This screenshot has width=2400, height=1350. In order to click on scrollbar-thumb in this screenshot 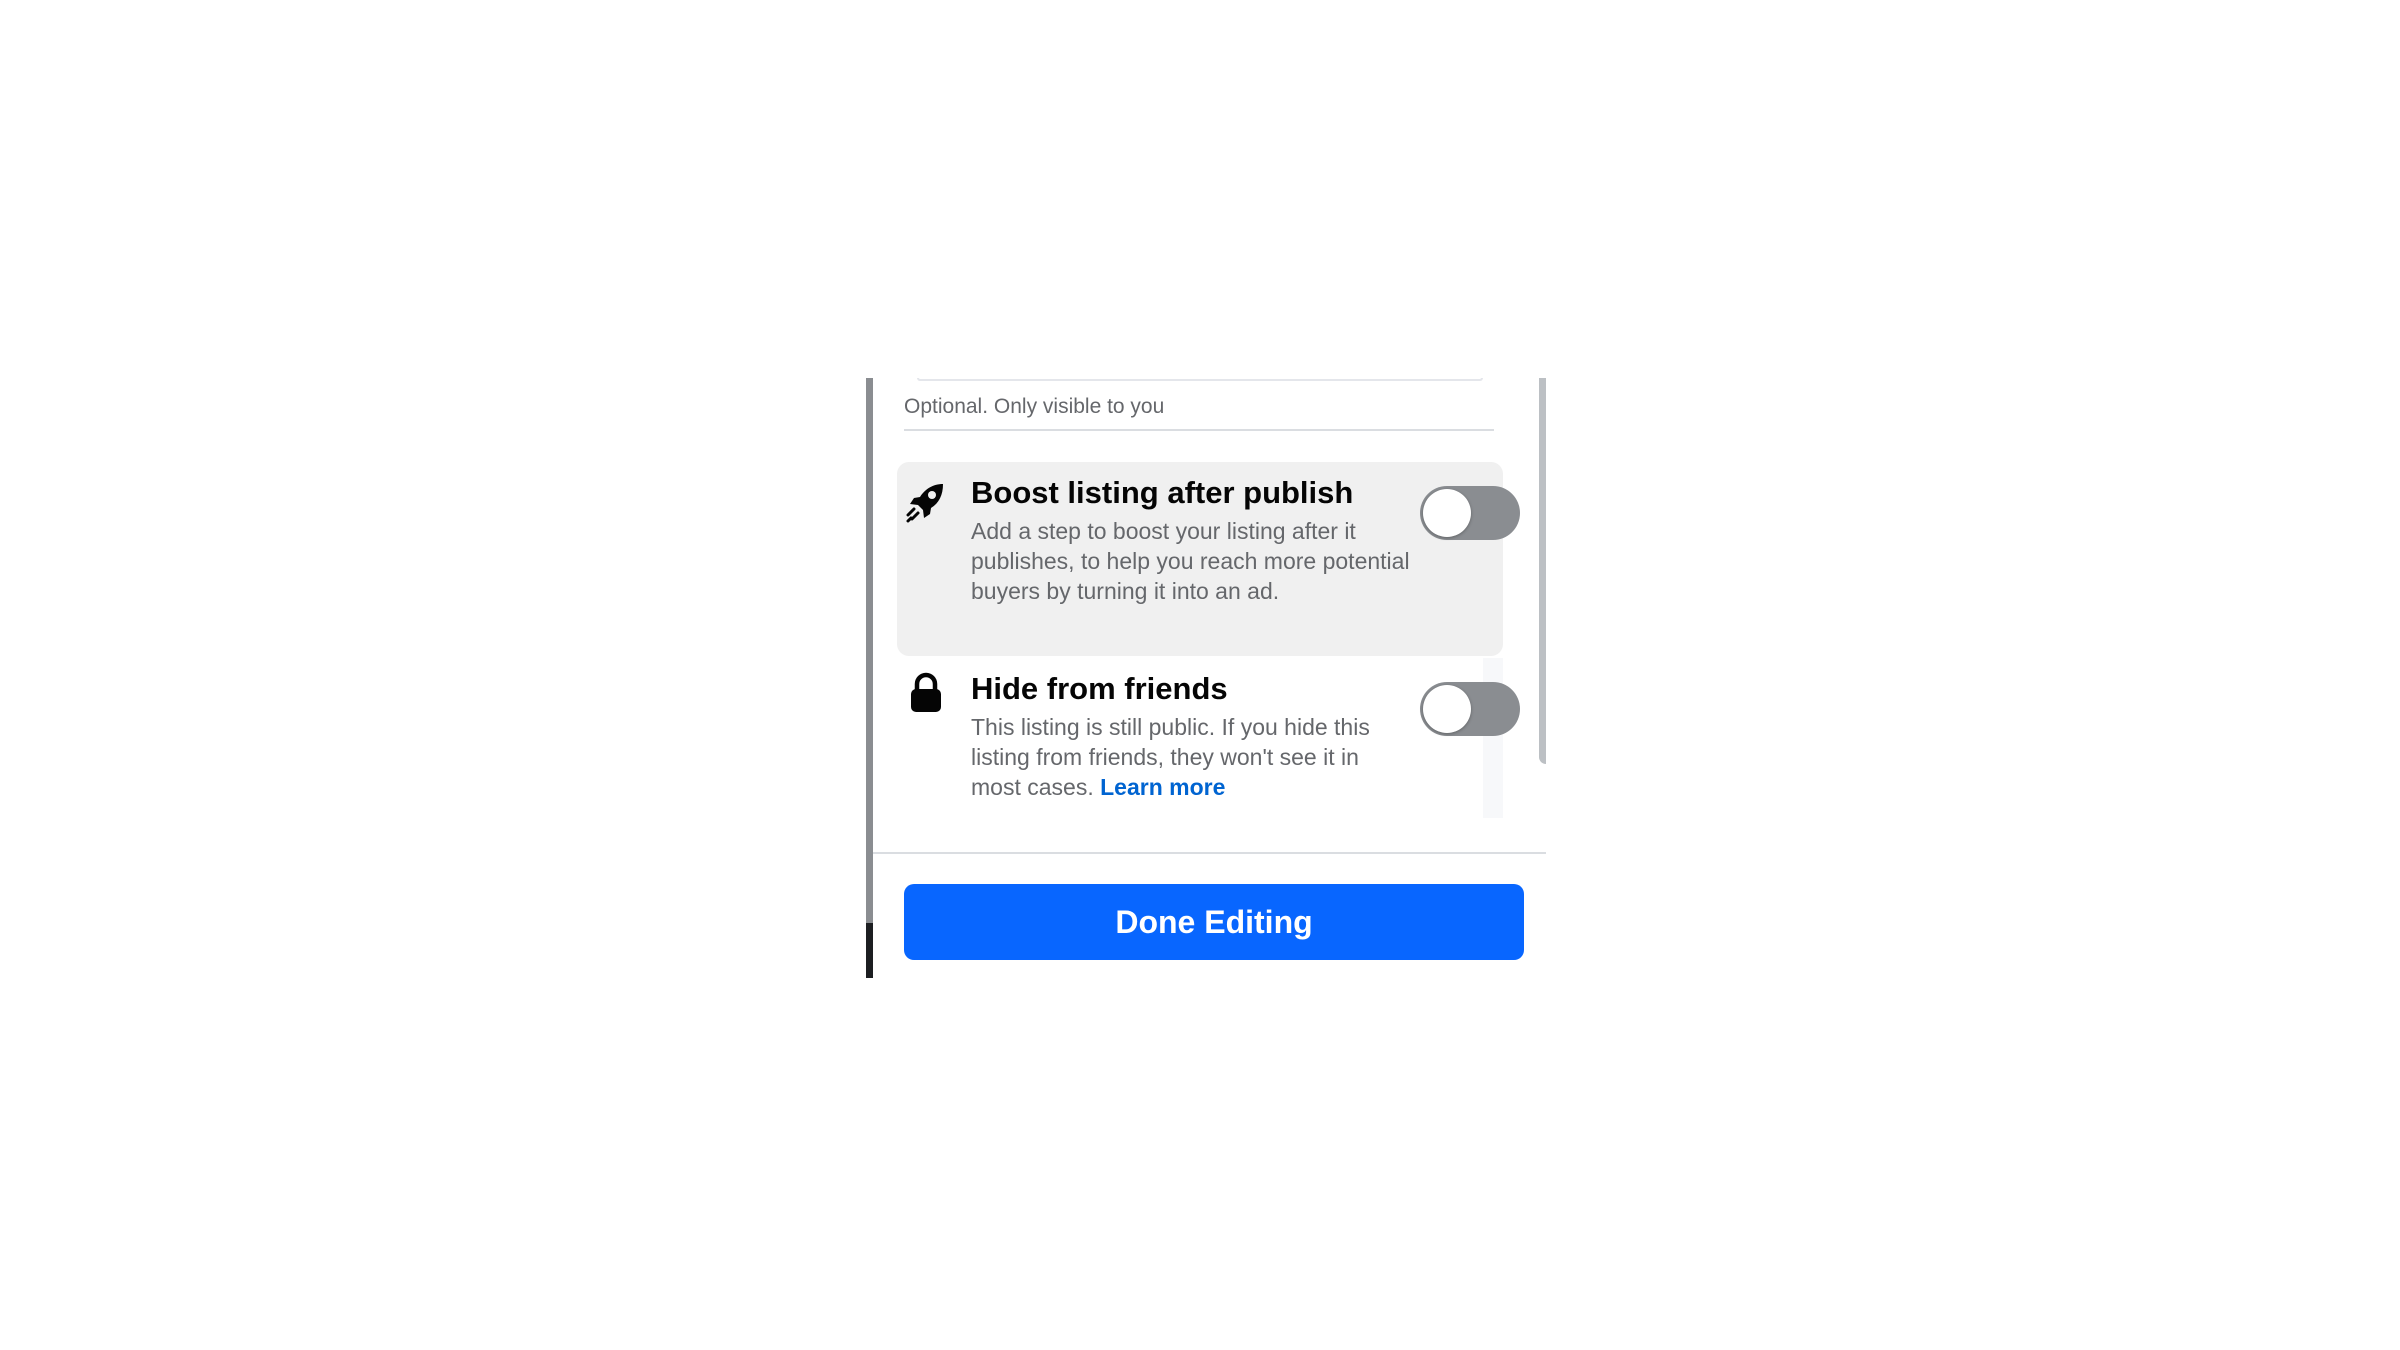, I will do `click(1542, 571)`.